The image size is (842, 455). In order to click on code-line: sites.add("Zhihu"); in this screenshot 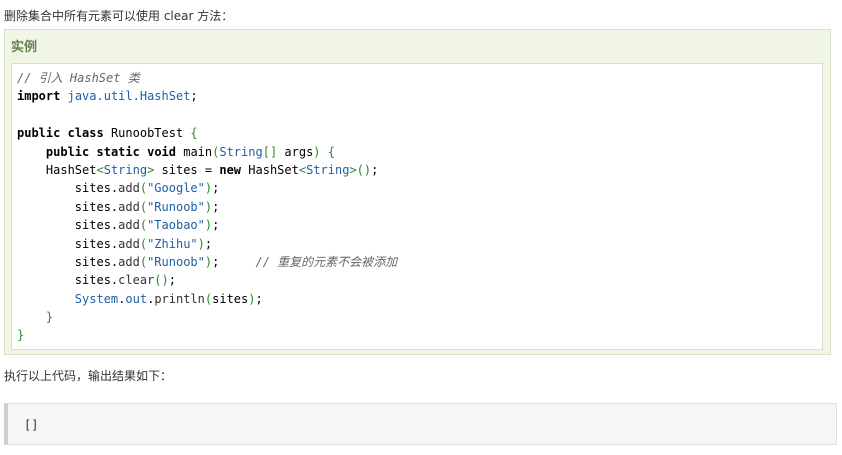, I will do `click(419, 244)`.